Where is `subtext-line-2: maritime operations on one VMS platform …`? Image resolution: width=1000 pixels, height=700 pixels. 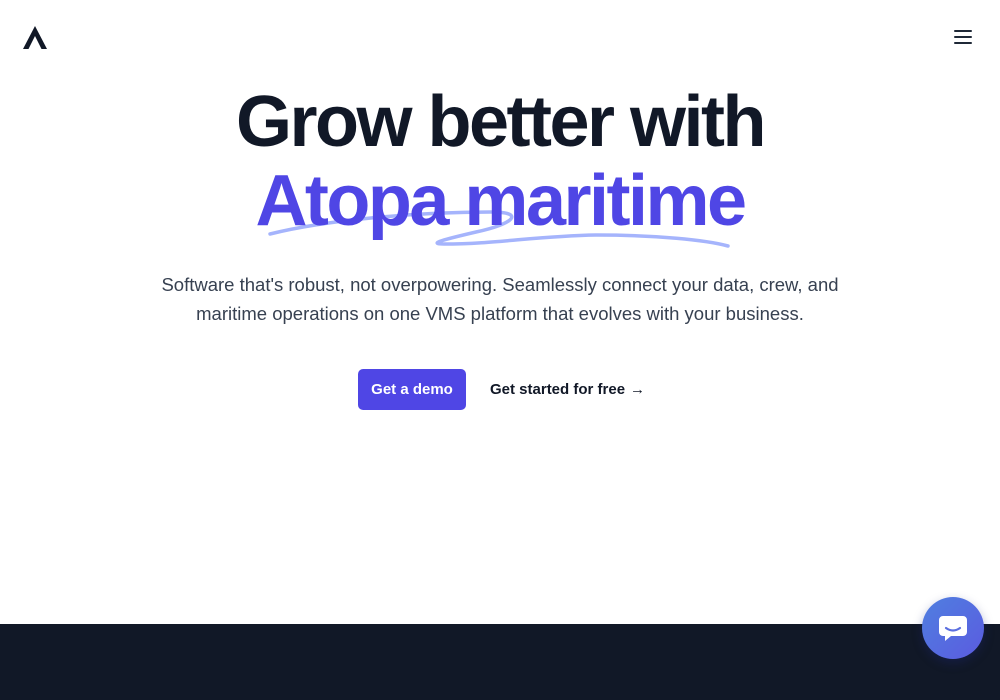
subtext-line-2: maritime operations on one VMS platform … is located at coordinates (500, 313).